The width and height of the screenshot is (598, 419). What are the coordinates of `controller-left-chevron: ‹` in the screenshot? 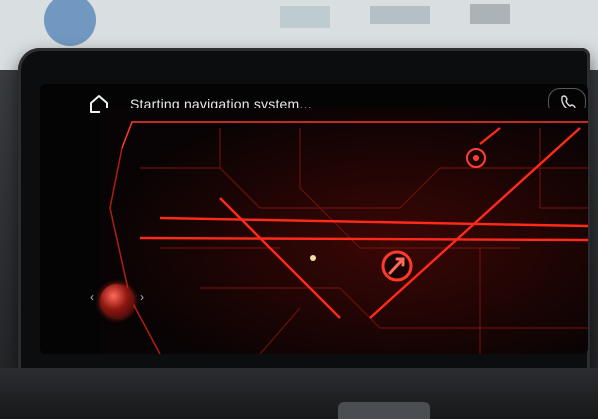 It's located at (92, 297).